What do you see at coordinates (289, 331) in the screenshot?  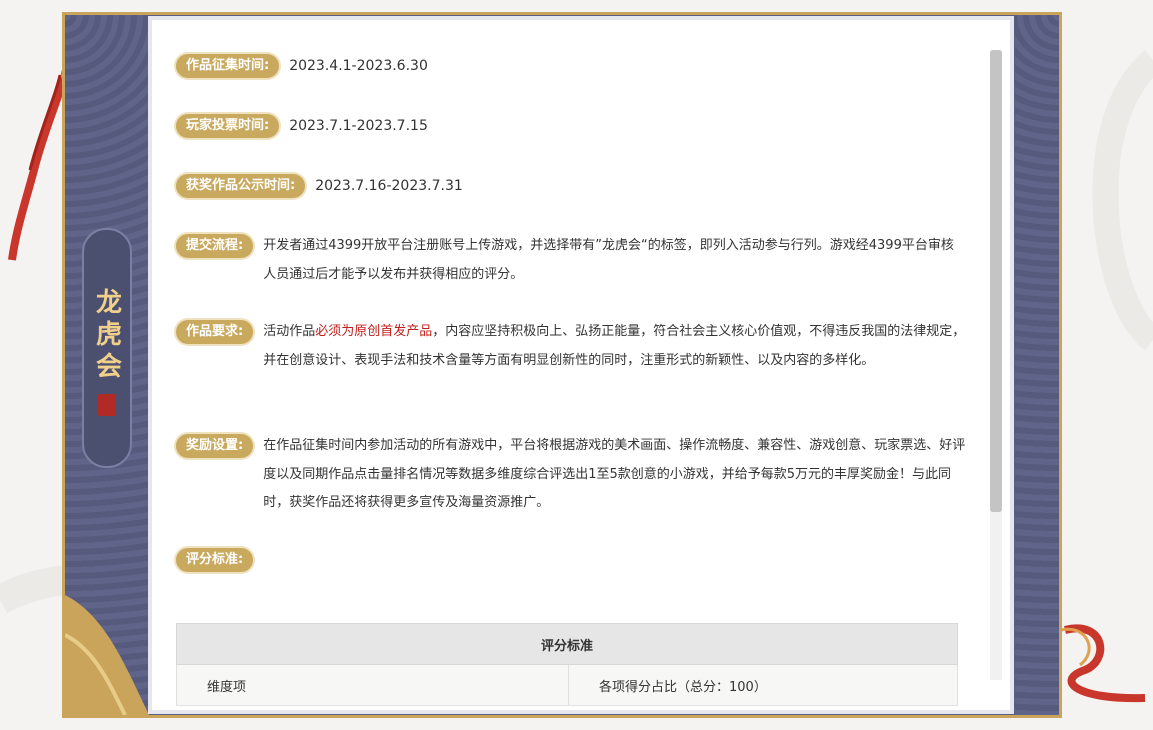 I see `requirements-text-before: 活动作品` at bounding box center [289, 331].